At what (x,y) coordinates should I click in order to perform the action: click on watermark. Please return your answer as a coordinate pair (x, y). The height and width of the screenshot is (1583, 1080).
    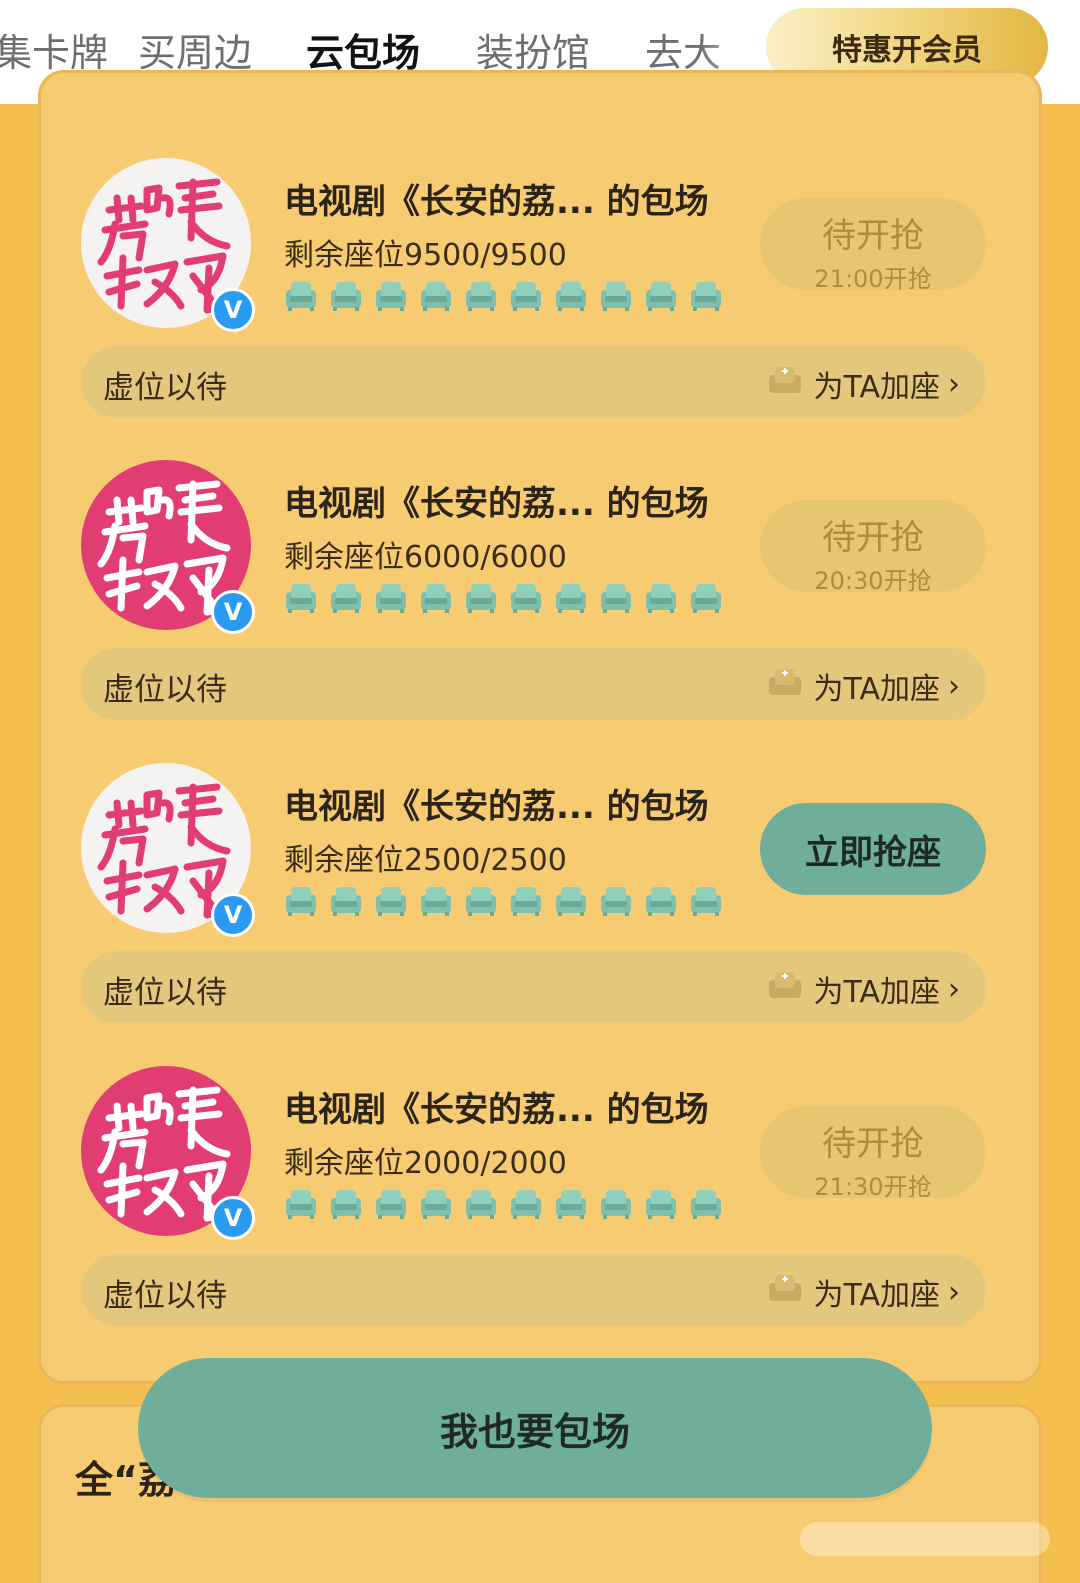
    Looking at the image, I should click on (925, 1539).